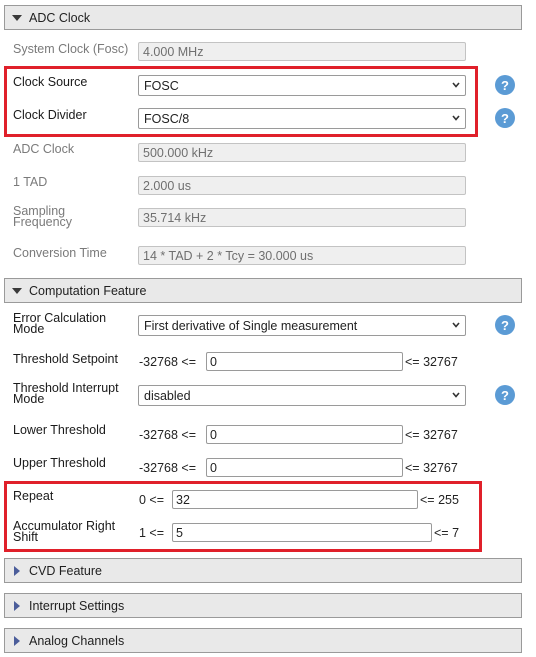 Image resolution: width=536 pixels, height=657 pixels. I want to click on threshold-setpoint-max: <= 32767, so click(431, 362).